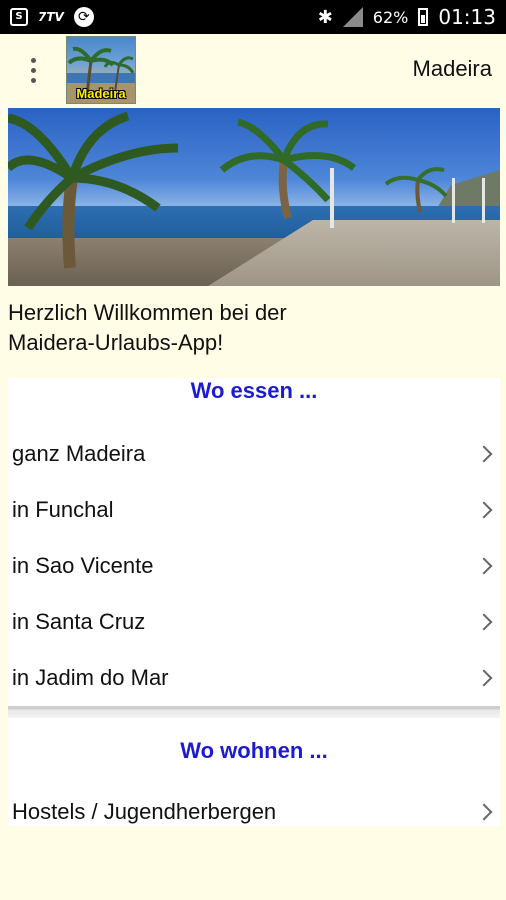 Image resolution: width=506 pixels, height=900 pixels. What do you see at coordinates (254, 712) in the screenshot?
I see `section-divider` at bounding box center [254, 712].